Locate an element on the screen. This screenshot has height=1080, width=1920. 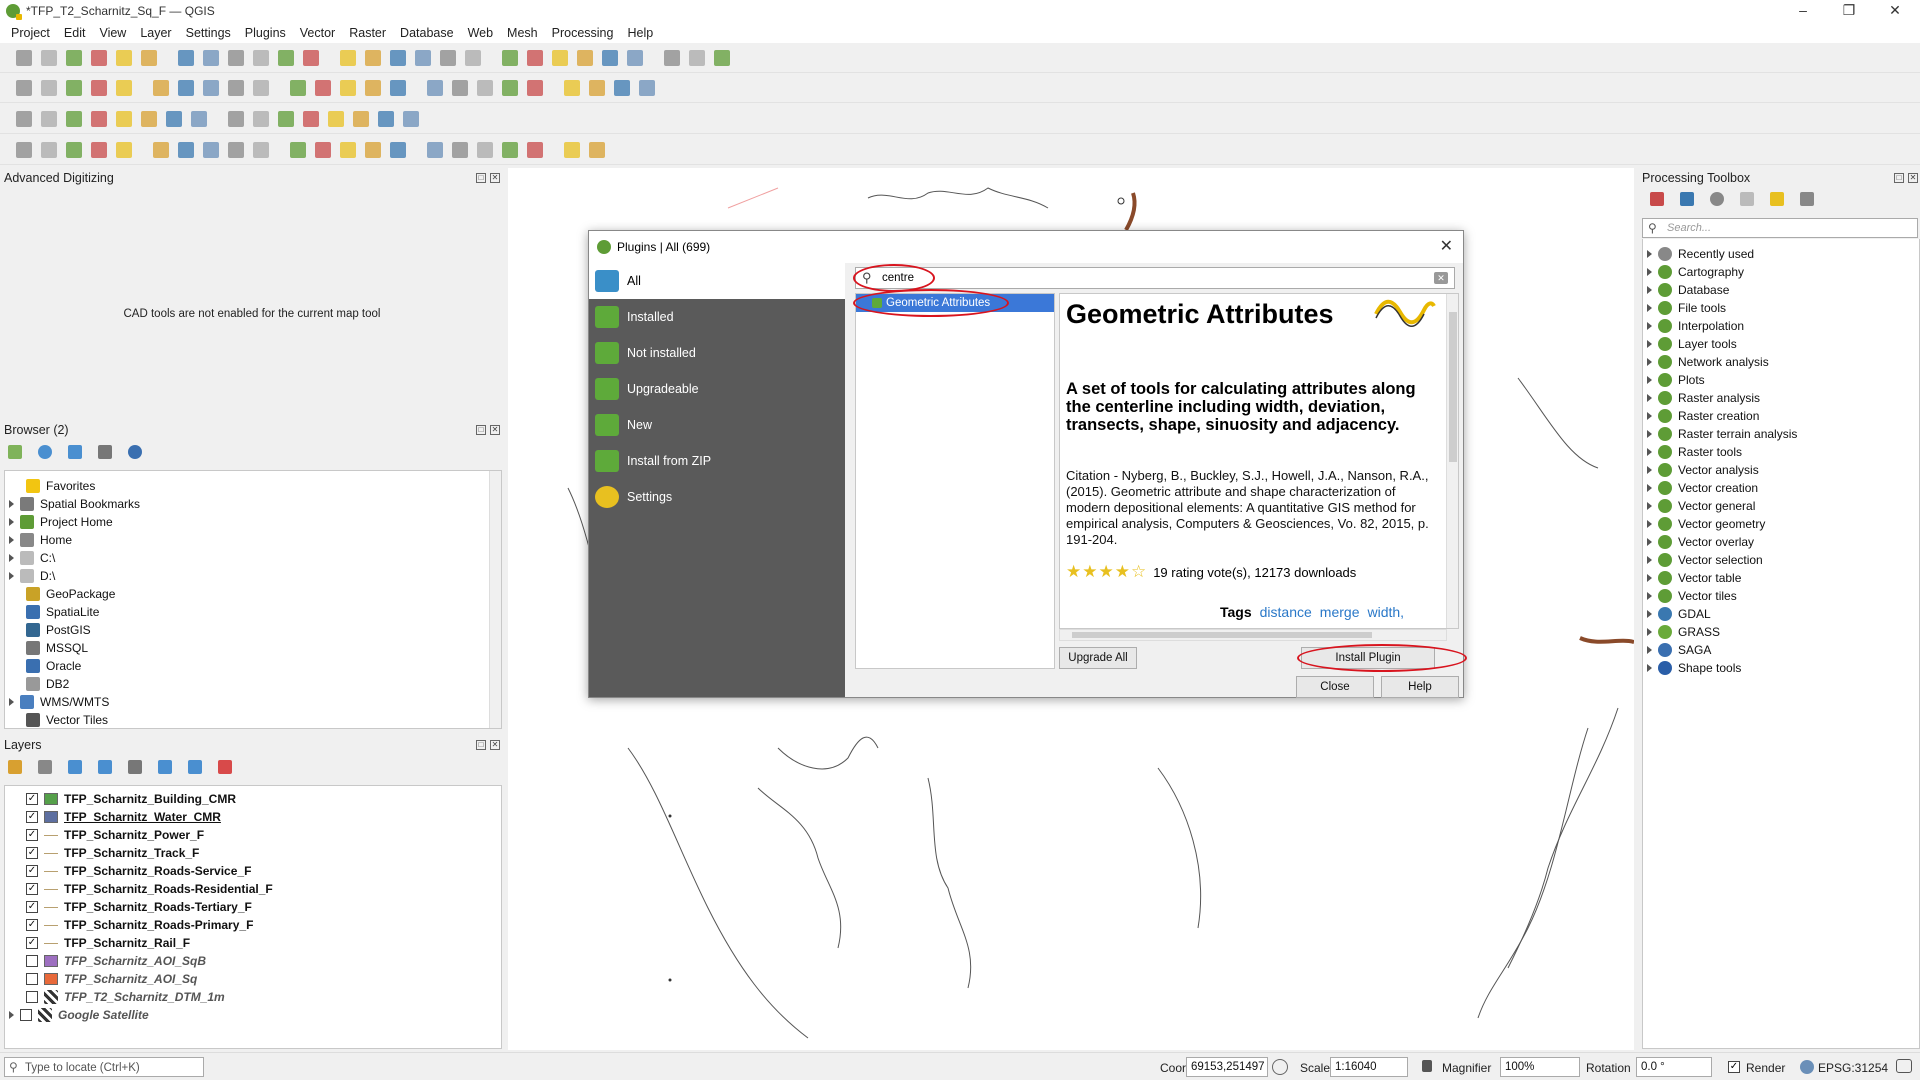
layer-item: ✓ TFP_Scharnitz_Water_CMR is located at coordinates (115, 817).